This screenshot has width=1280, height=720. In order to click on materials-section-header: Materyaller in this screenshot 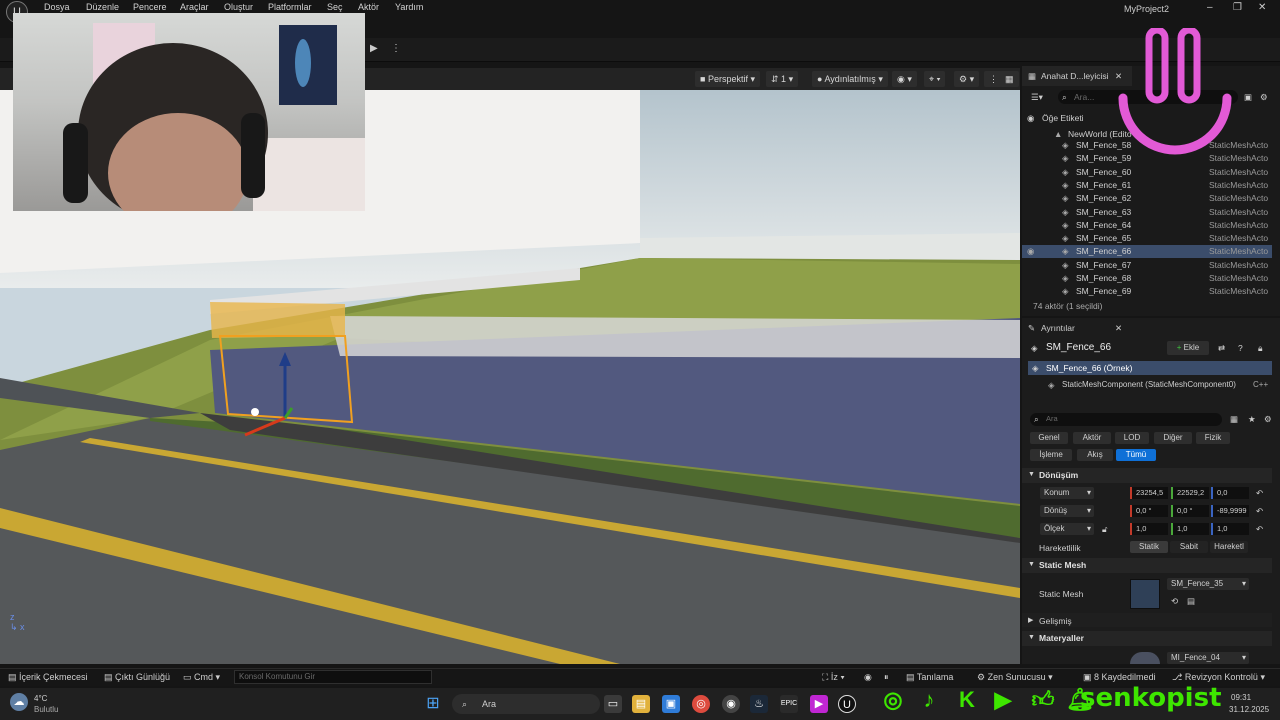, I will do `click(1147, 638)`.